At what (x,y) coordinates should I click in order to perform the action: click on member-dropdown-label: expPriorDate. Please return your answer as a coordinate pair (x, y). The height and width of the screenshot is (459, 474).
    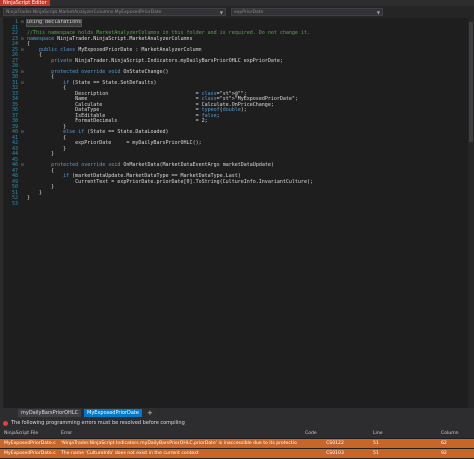
    Looking at the image, I should click on (249, 12).